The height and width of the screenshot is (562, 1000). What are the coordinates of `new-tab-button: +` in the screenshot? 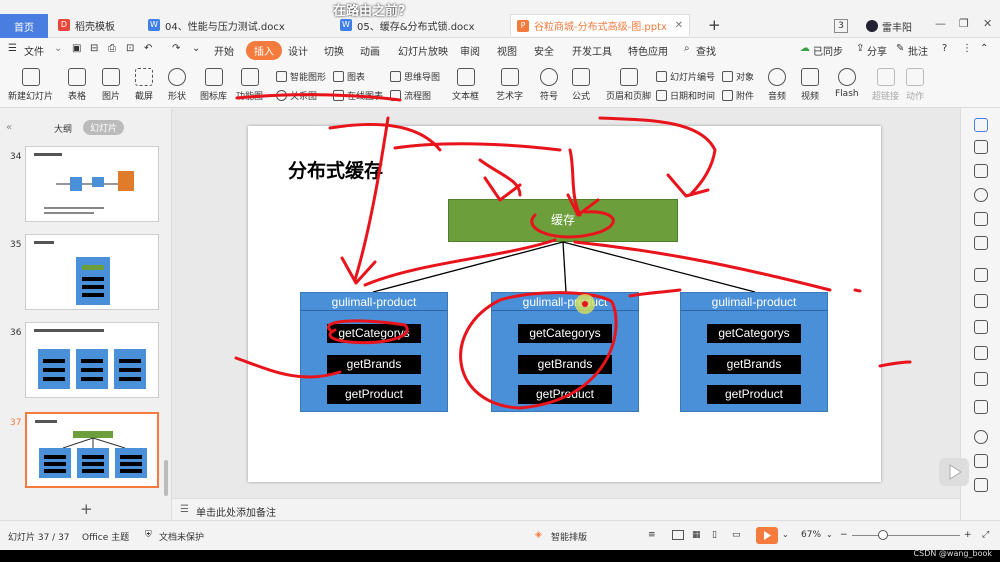 It's located at (711, 25).